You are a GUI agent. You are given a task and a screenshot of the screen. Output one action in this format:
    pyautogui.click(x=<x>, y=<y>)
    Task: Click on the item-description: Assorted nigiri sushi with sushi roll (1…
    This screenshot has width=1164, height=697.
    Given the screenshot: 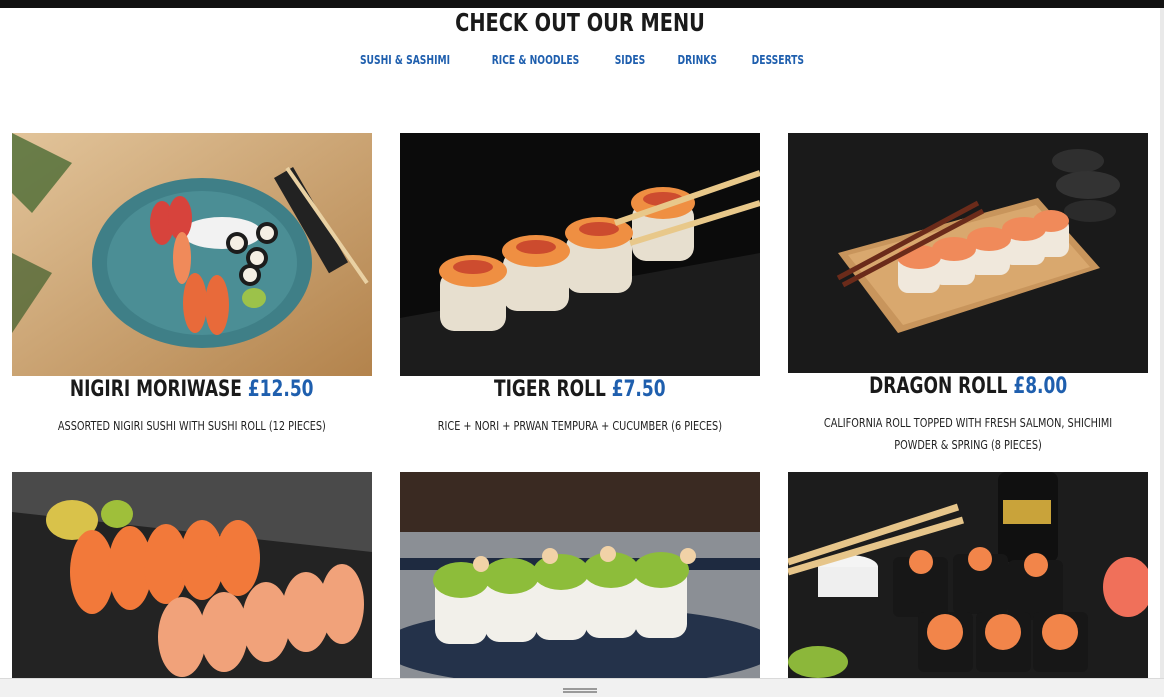 What is the action you would take?
    pyautogui.click(x=192, y=426)
    